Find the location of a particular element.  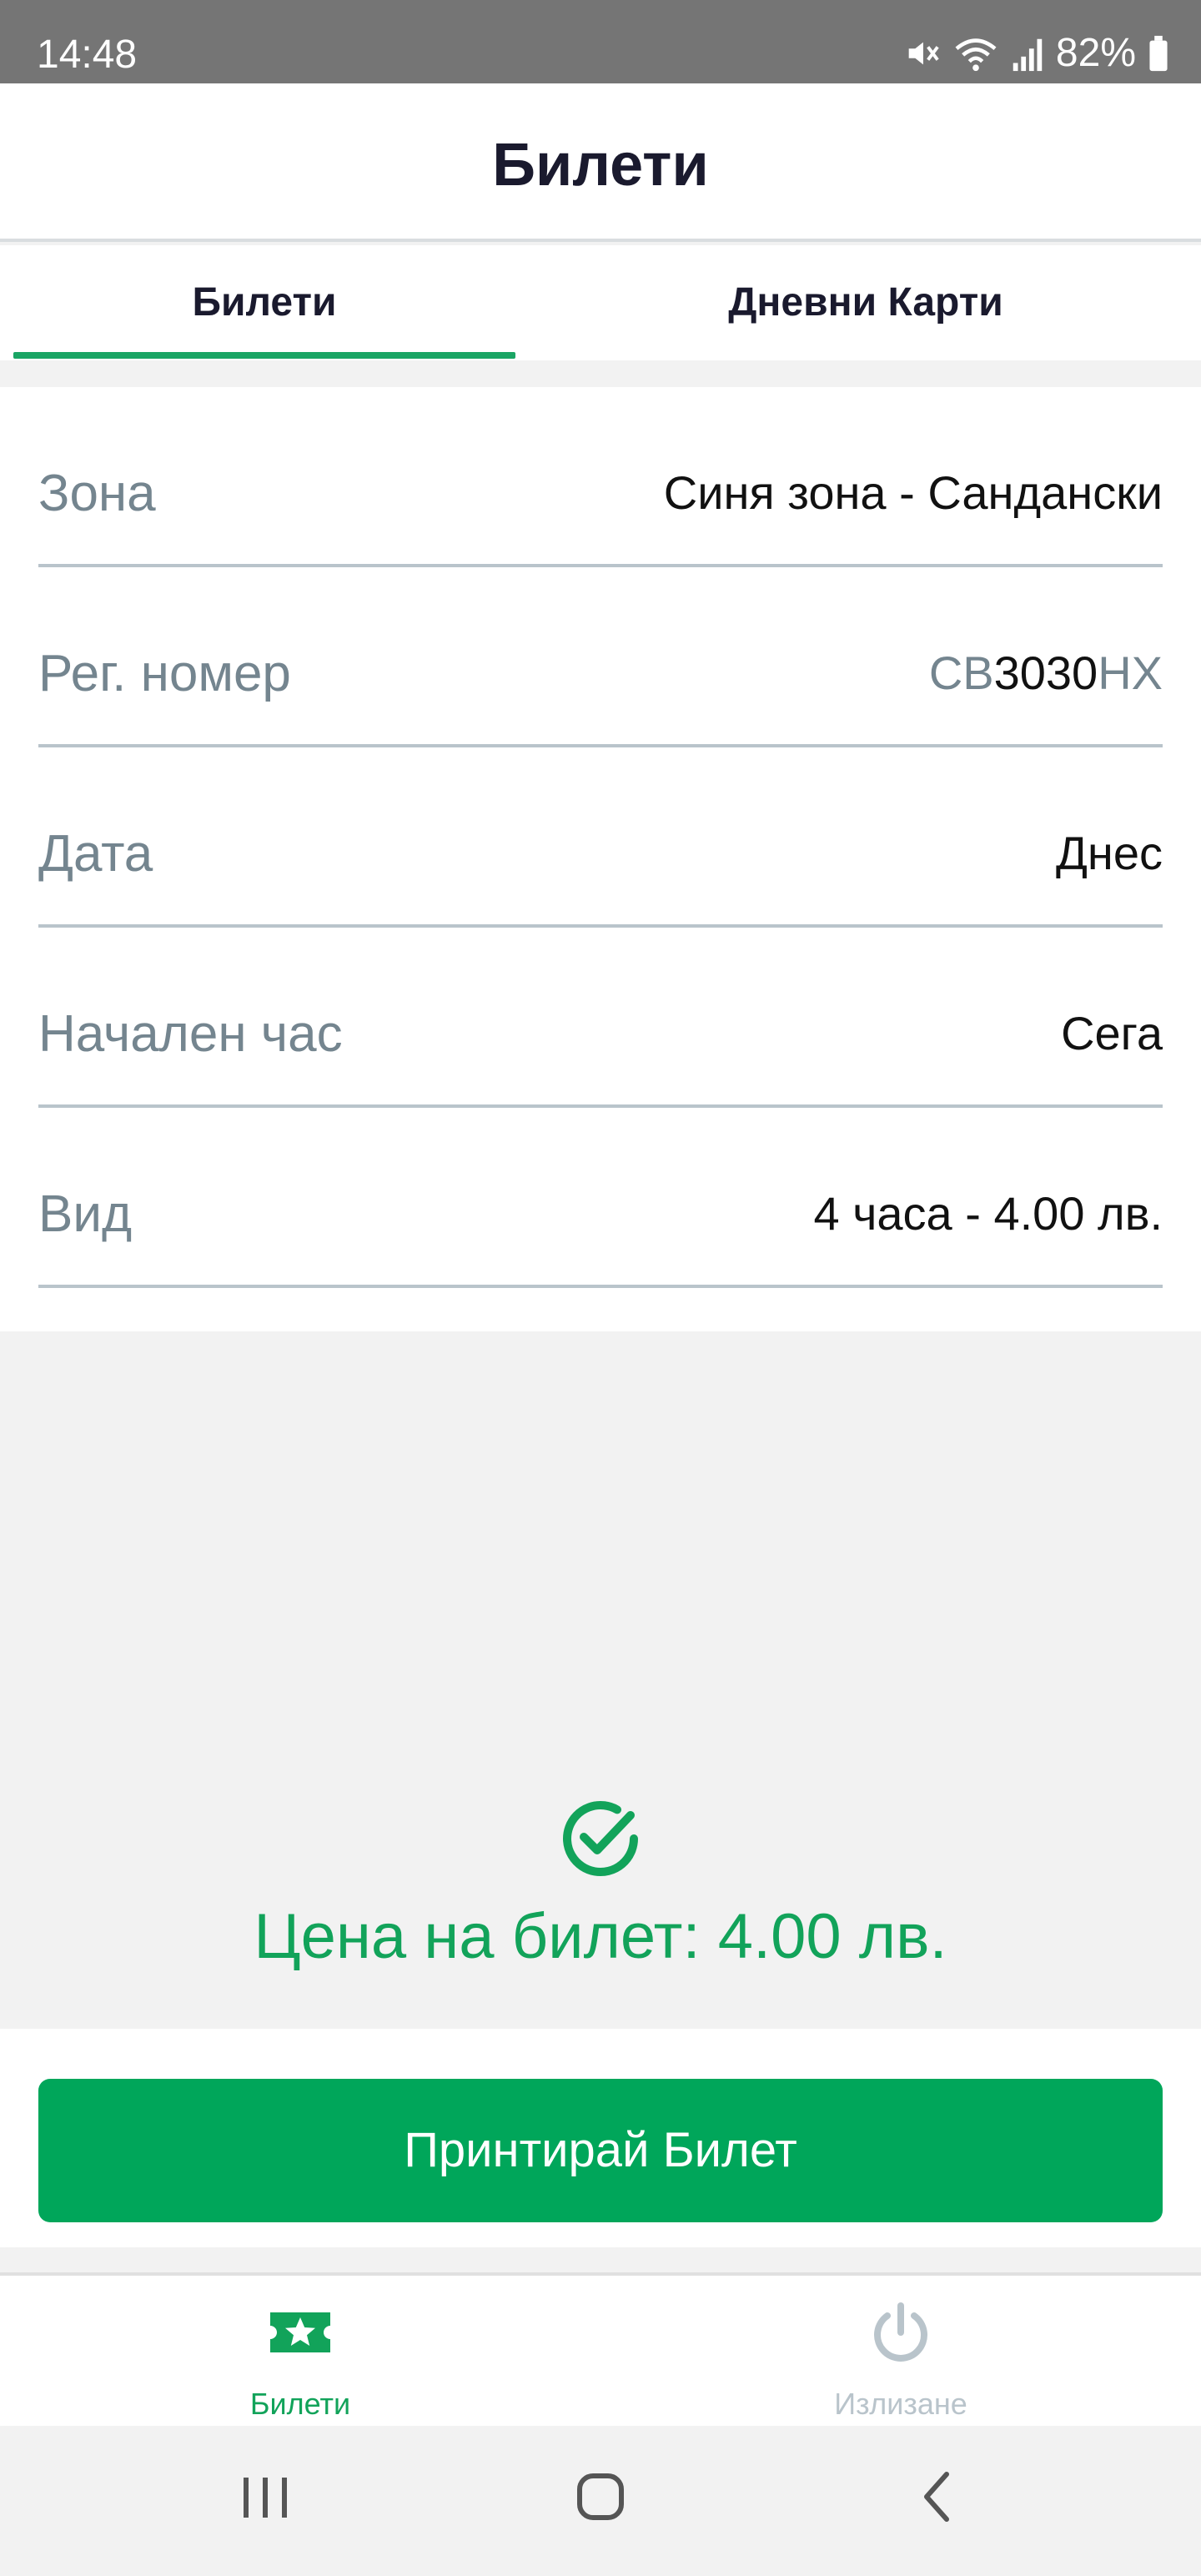

system-nav-bar is located at coordinates (601, 2501).